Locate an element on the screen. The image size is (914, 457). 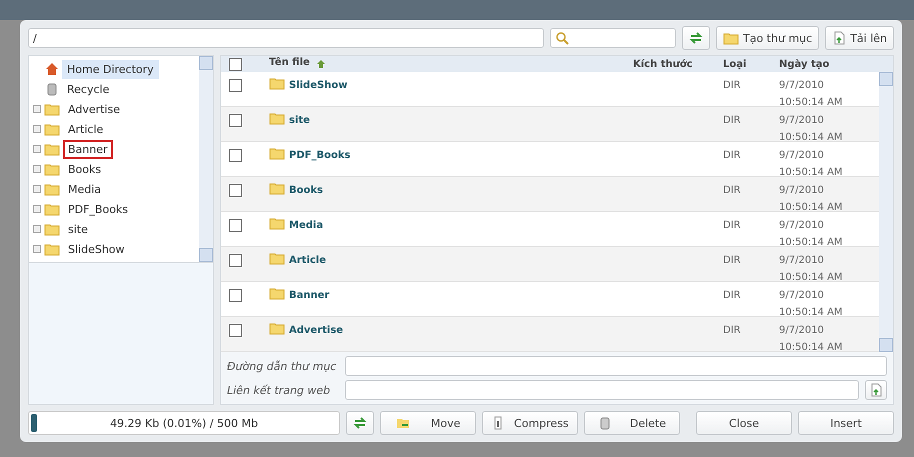
dialog-button: Insert is located at coordinates (846, 423).